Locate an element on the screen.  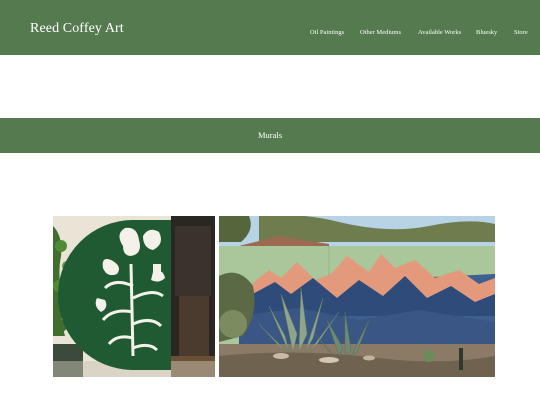
gallery-image-botanical-mural is located at coordinates (134, 296).